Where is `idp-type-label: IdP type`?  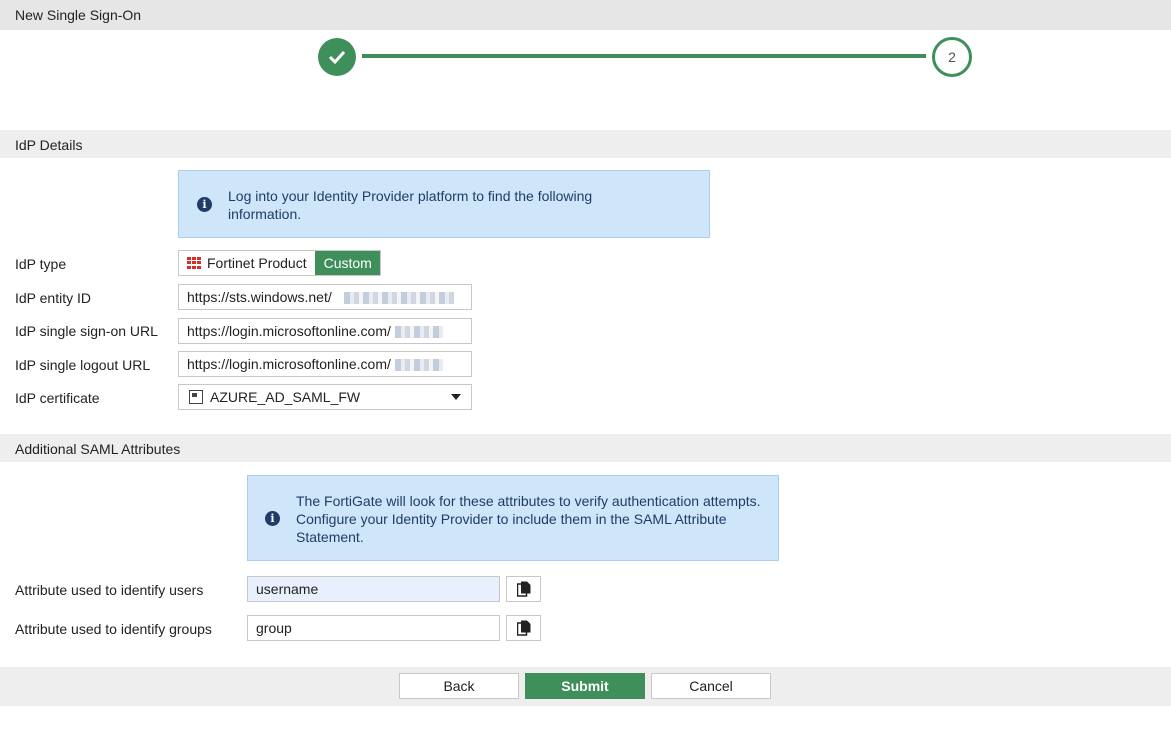
idp-type-label: IdP type is located at coordinates (41, 264).